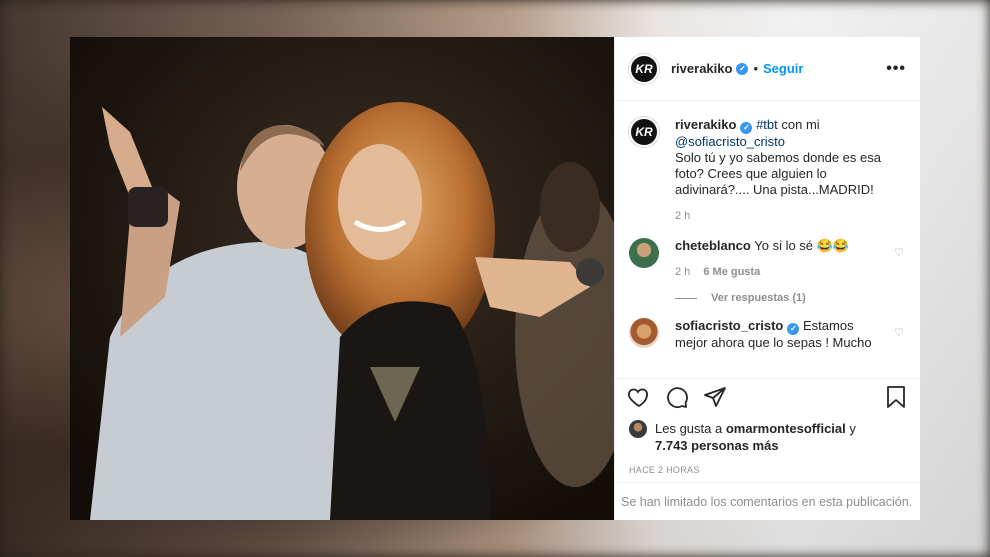 This screenshot has height=557, width=990. What do you see at coordinates (767, 124) in the screenshot?
I see `hashtag-link: #tbt` at bounding box center [767, 124].